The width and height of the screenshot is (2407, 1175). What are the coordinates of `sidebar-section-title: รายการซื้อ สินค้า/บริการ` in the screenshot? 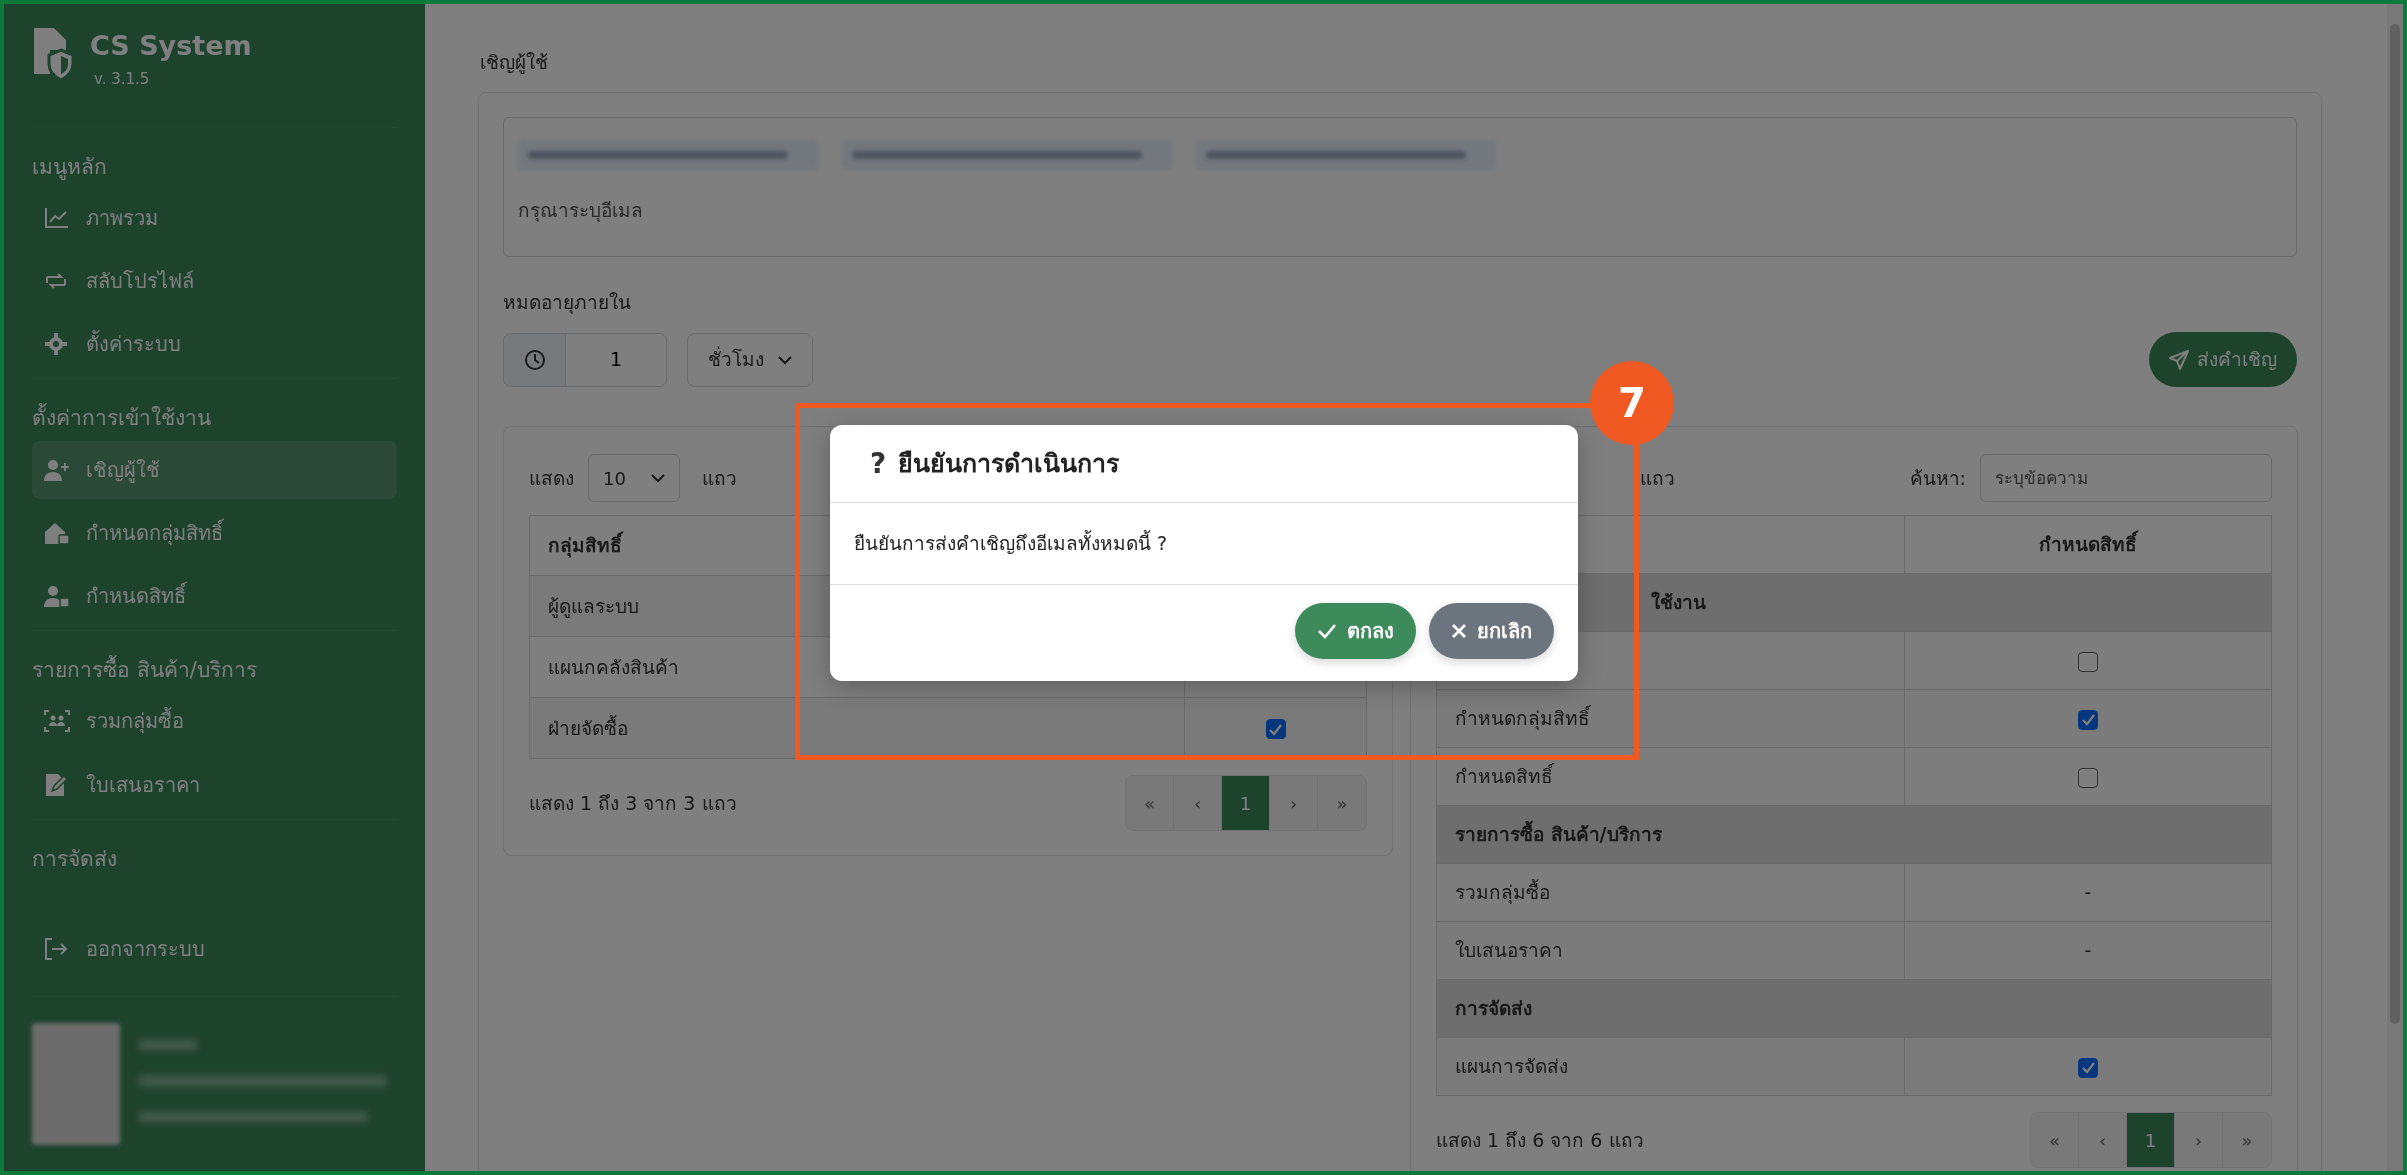 It's located at (214, 662).